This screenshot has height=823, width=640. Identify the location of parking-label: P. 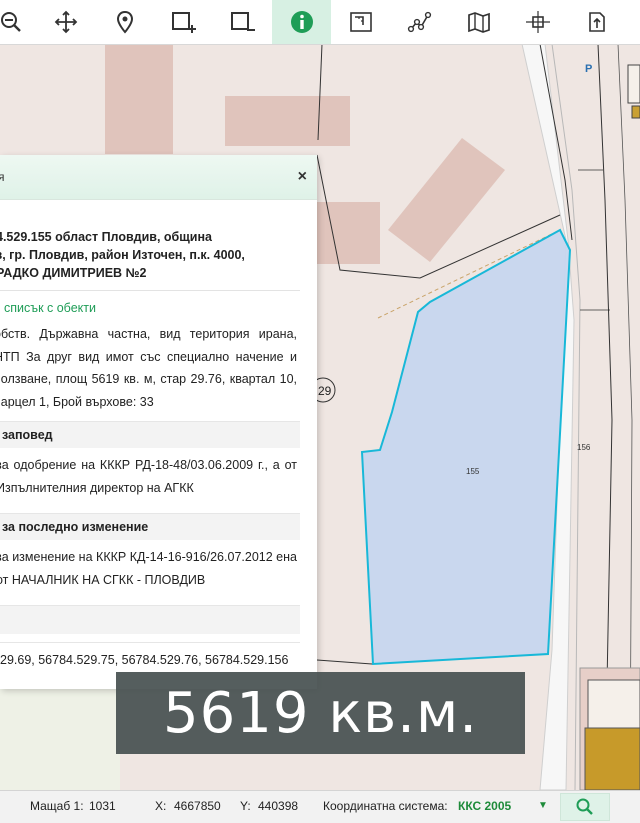
(588, 69).